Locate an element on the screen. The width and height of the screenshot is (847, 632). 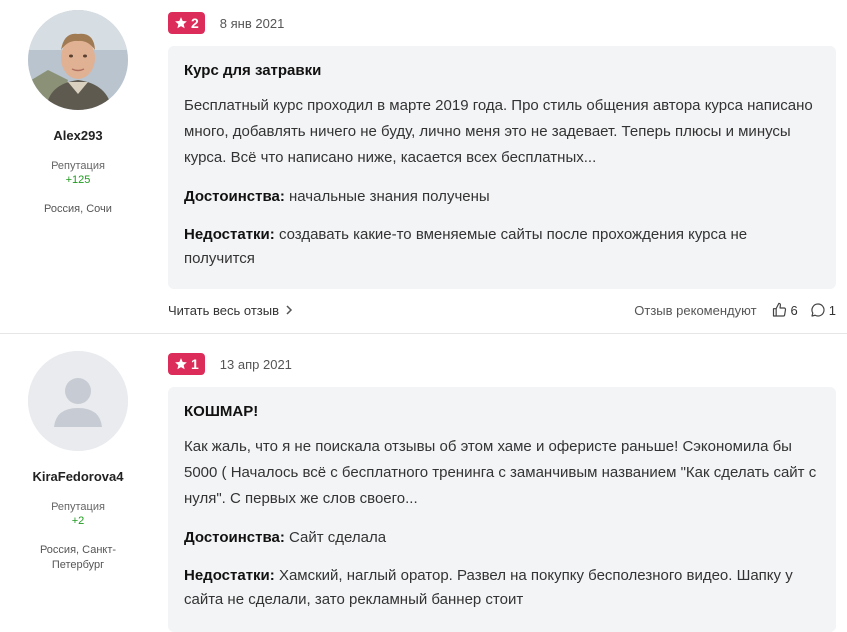
like-button: 6 is located at coordinates (784, 310).